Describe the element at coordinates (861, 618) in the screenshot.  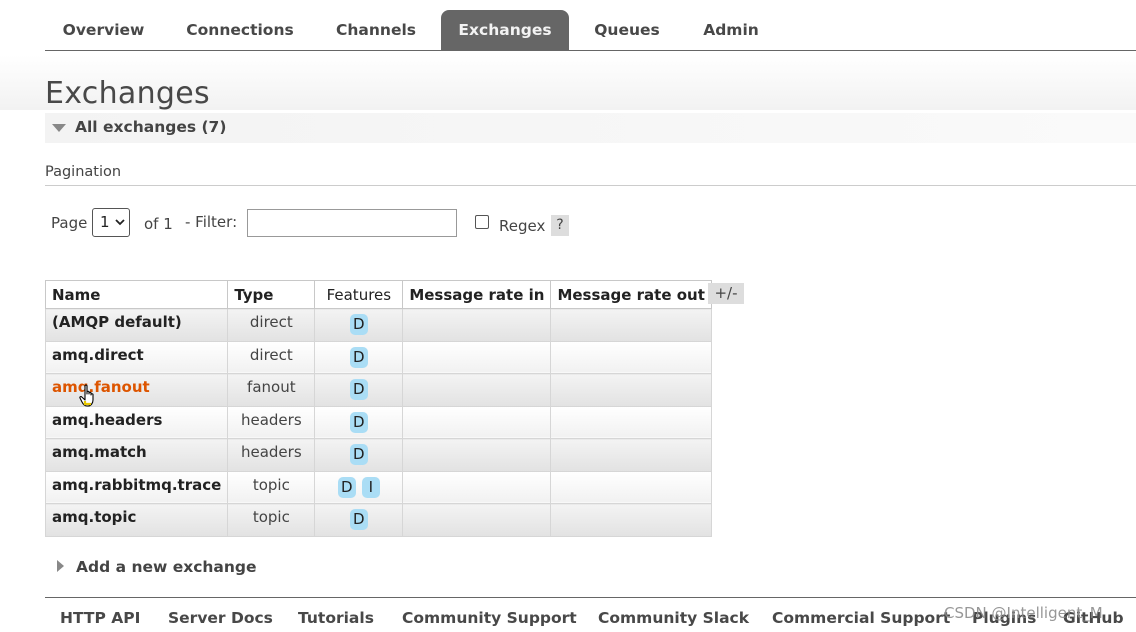
I see `footer-link-commercial-support: Commercial Support` at that location.